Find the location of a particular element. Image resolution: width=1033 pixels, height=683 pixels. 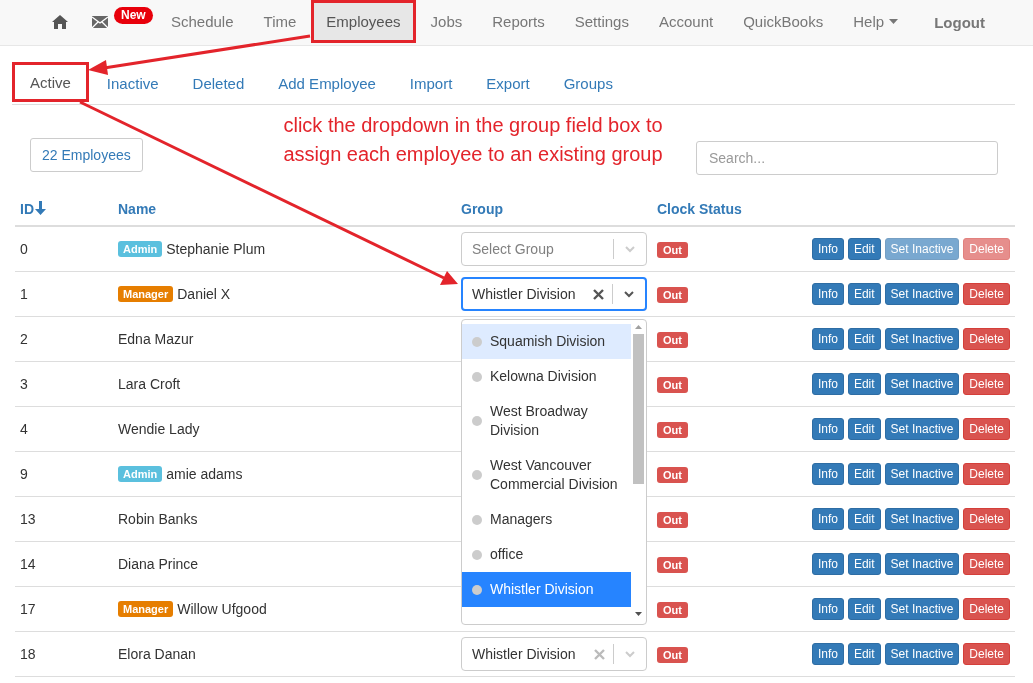

nav-link: Schedule is located at coordinates (202, 21).